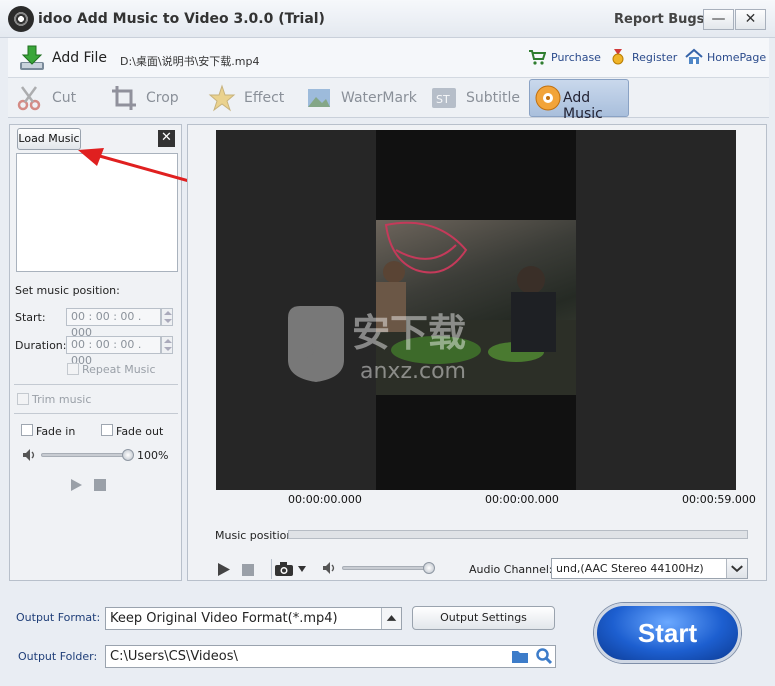  I want to click on output-folder-label: Output Folder:, so click(58, 656).